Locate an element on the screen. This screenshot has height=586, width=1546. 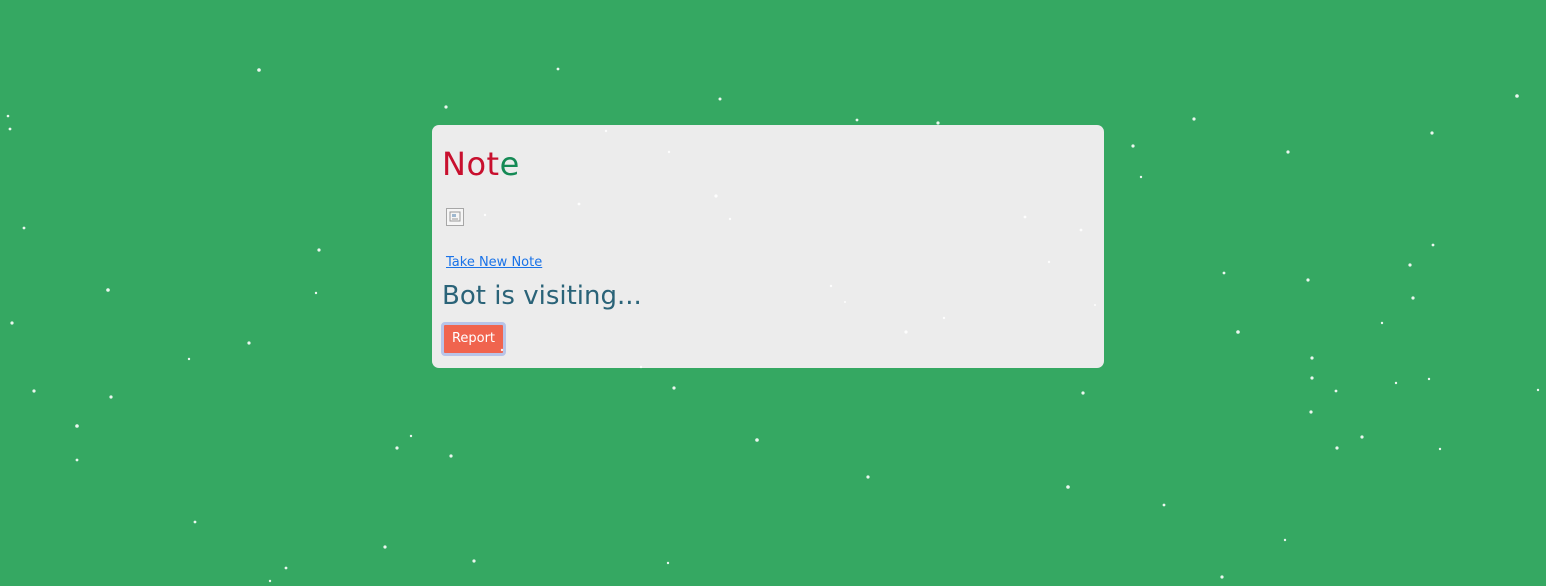
title-letter: e is located at coordinates (509, 164).